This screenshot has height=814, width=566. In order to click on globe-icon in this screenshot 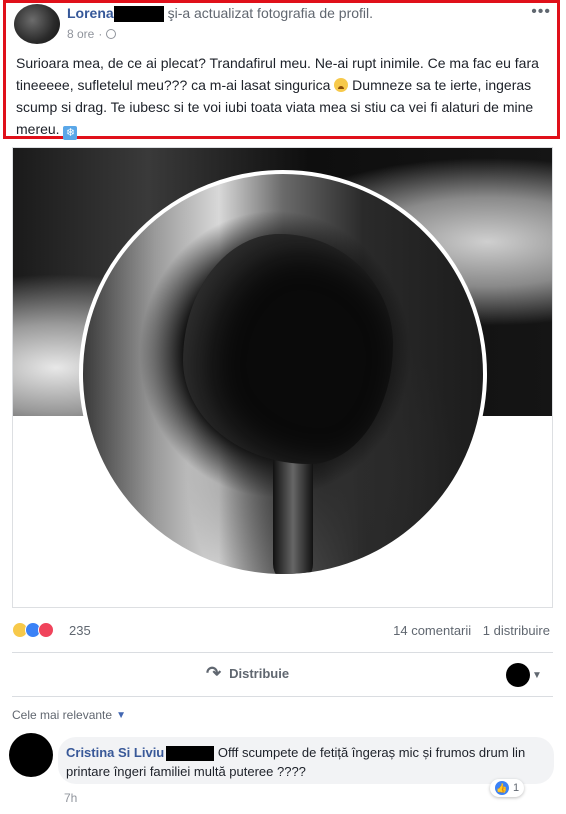, I will do `click(111, 34)`.